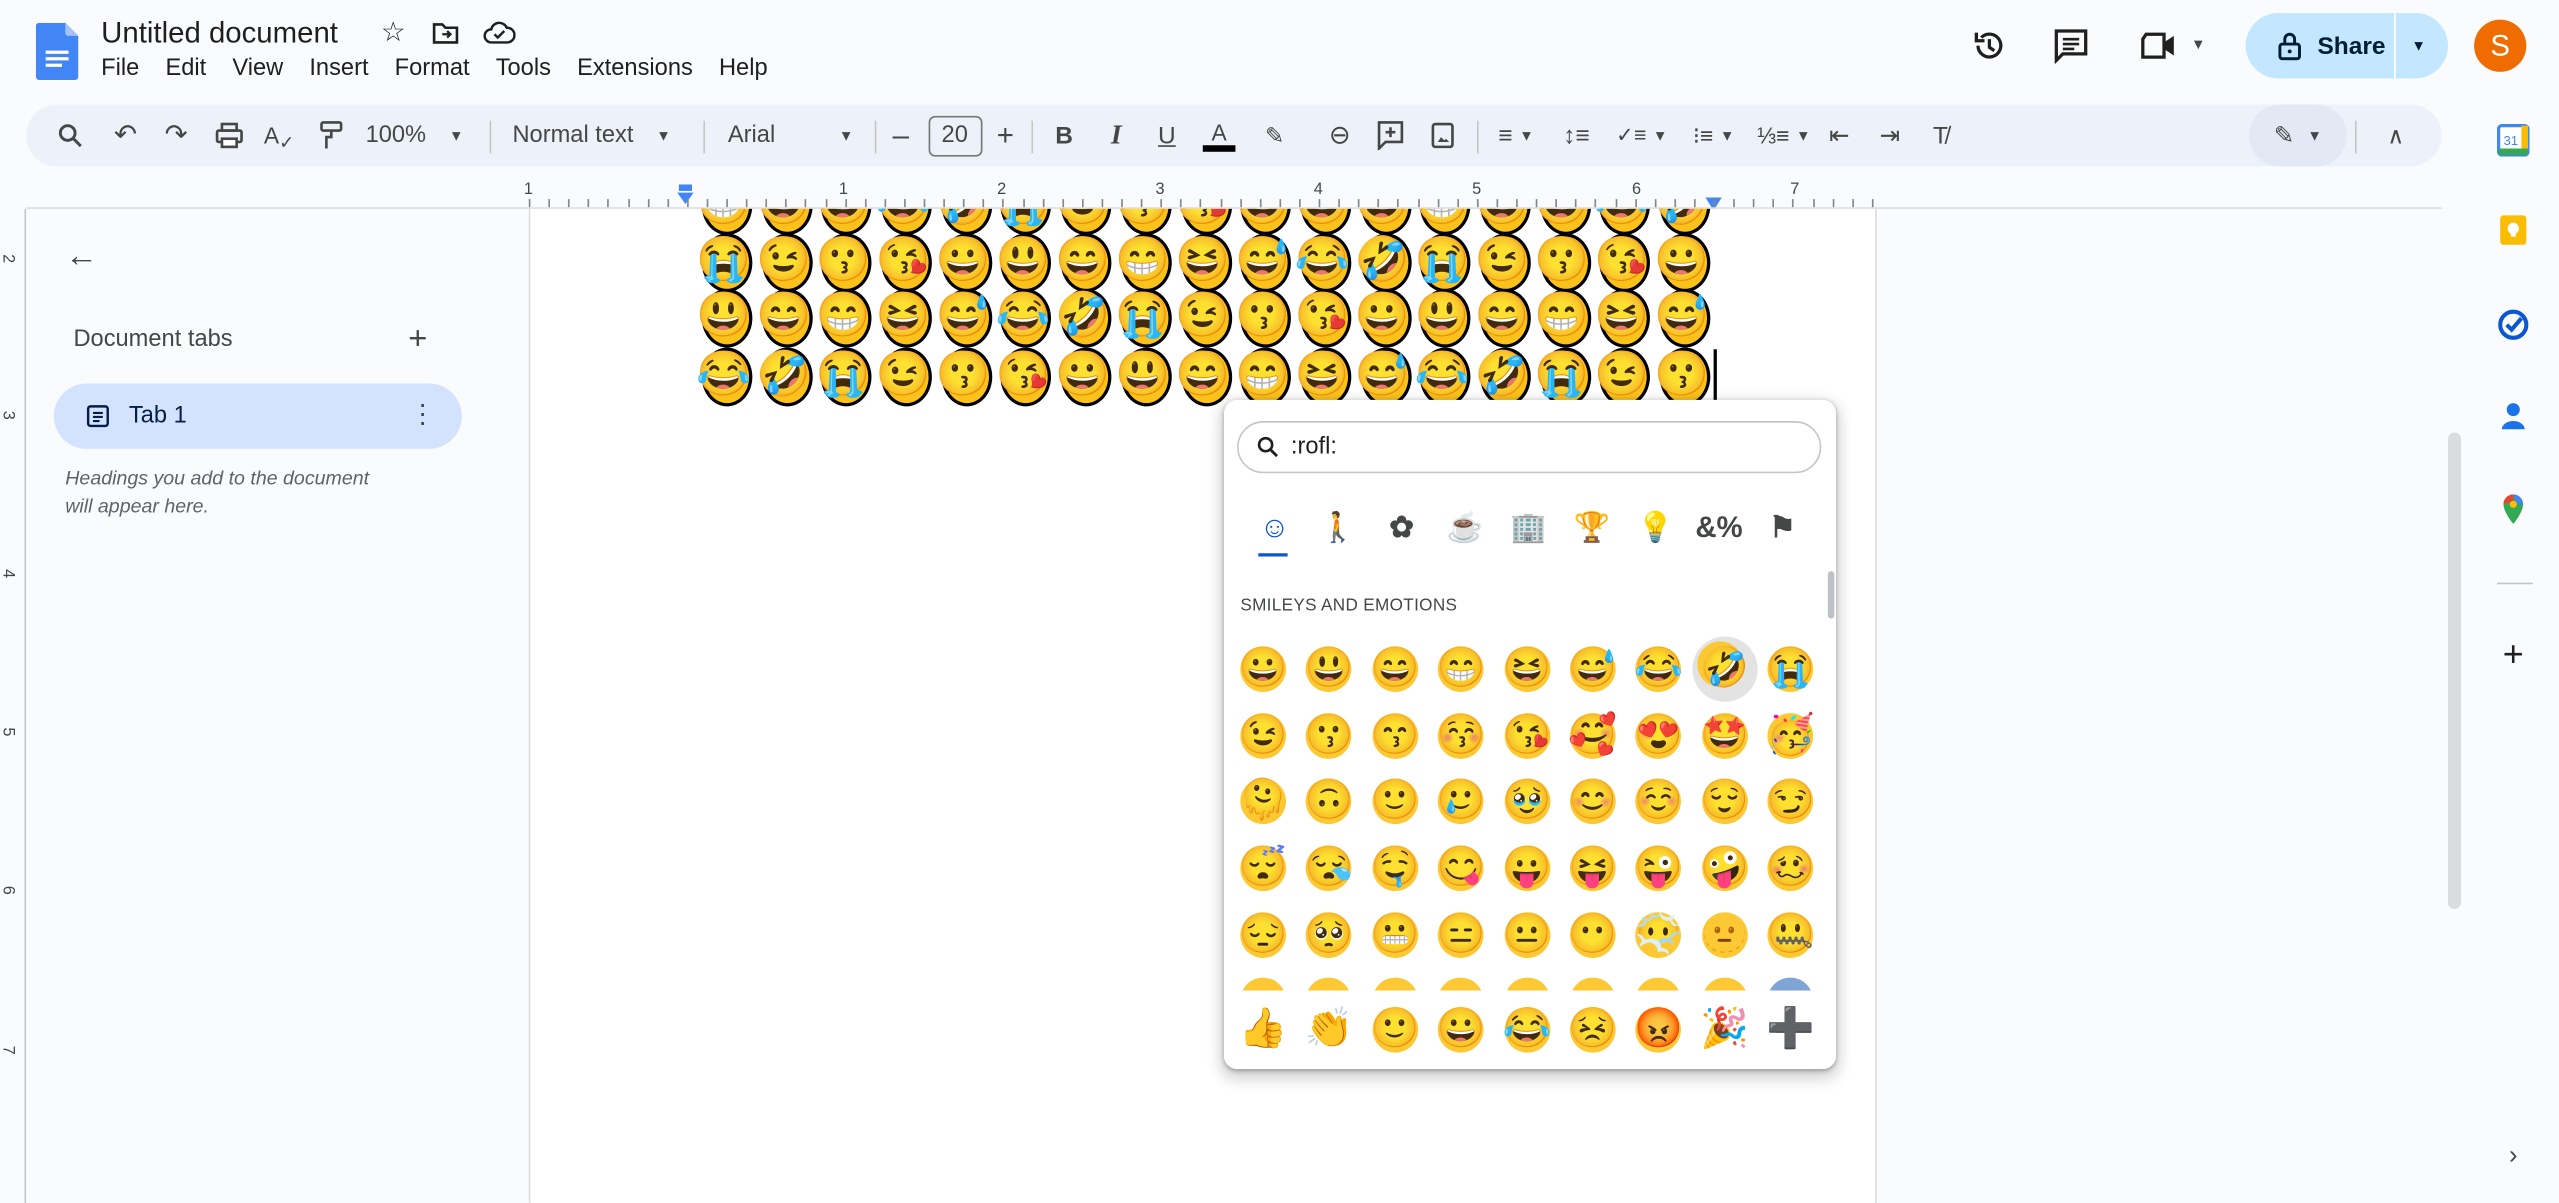 This screenshot has height=1203, width=2559. What do you see at coordinates (120, 68) in the screenshot?
I see `menu-file: File` at bounding box center [120, 68].